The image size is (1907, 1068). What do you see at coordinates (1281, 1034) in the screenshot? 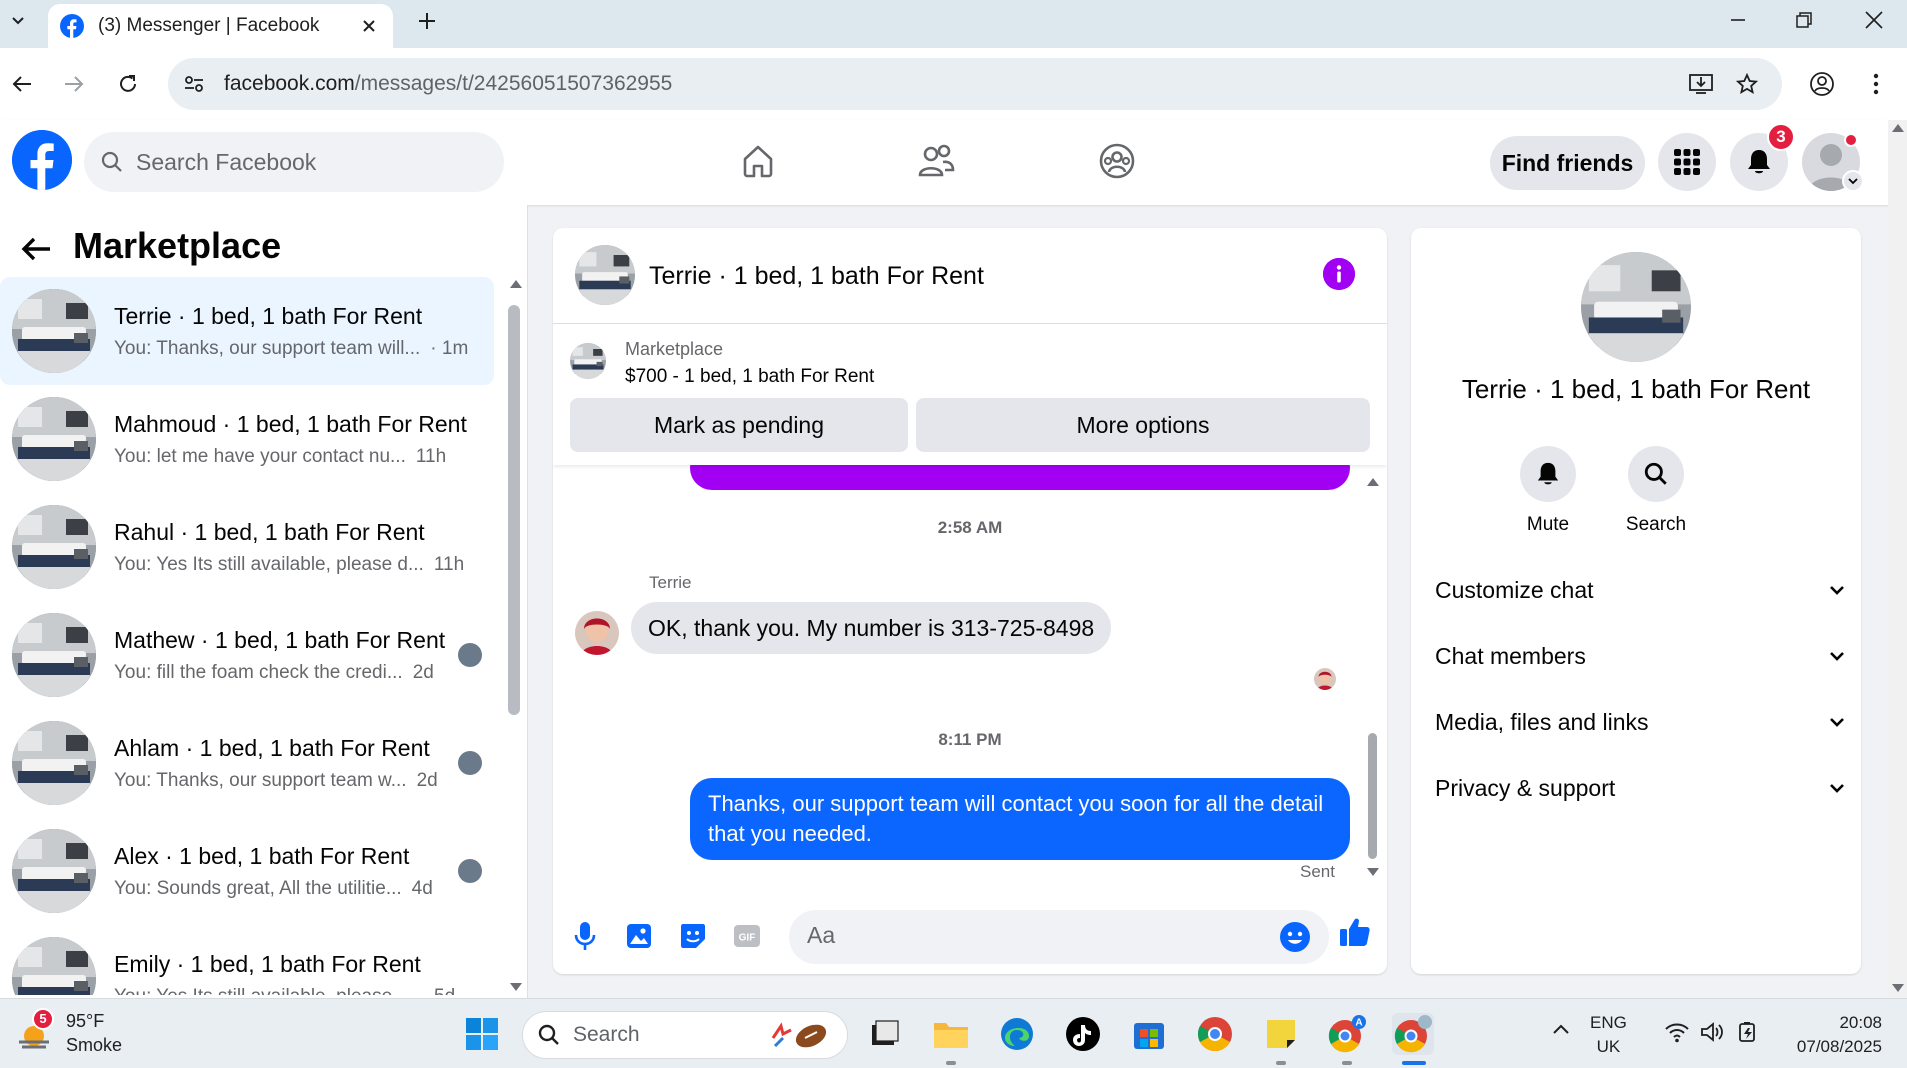
I see `sticky-notes-icon` at bounding box center [1281, 1034].